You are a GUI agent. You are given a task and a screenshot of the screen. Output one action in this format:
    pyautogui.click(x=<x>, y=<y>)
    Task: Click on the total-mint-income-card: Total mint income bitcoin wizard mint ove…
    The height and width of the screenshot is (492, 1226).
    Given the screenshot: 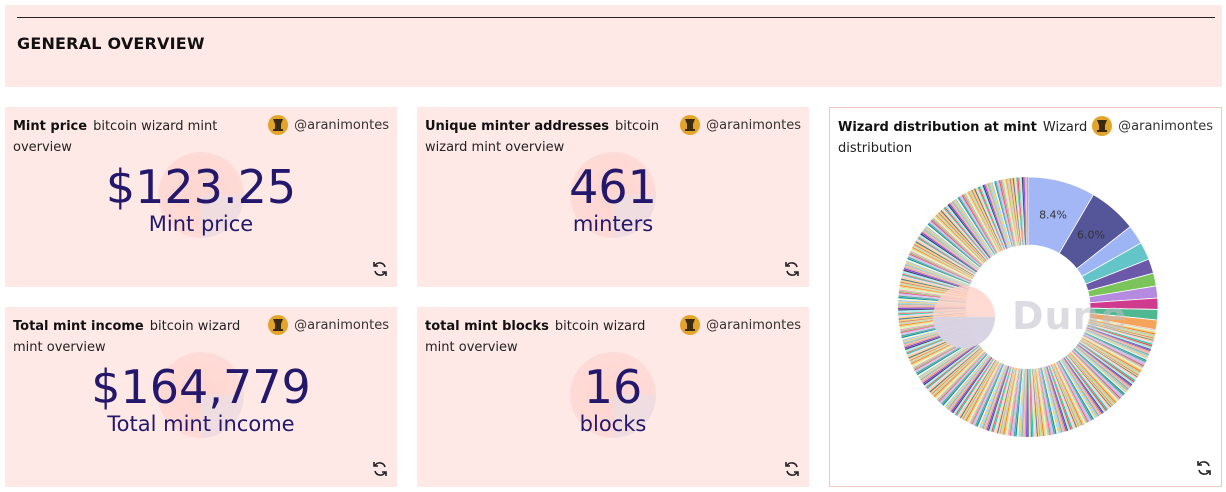 What is the action you would take?
    pyautogui.click(x=201, y=397)
    